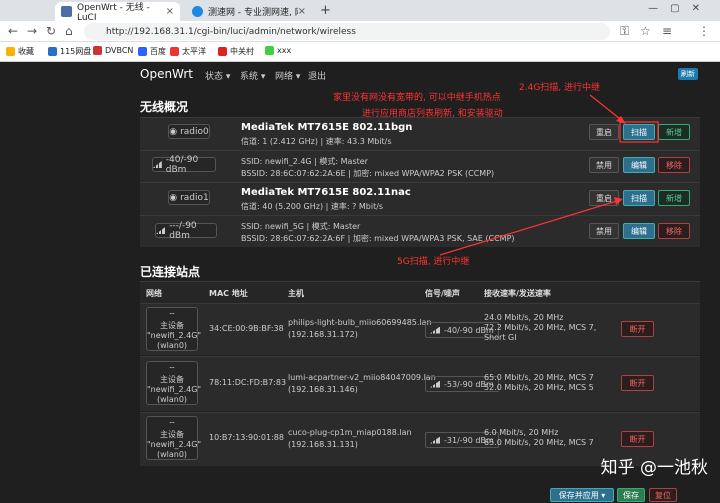 The height and width of the screenshot is (503, 720). I want to click on tab-label: OpenWrt - 无线 - LuCI, so click(113, 13).